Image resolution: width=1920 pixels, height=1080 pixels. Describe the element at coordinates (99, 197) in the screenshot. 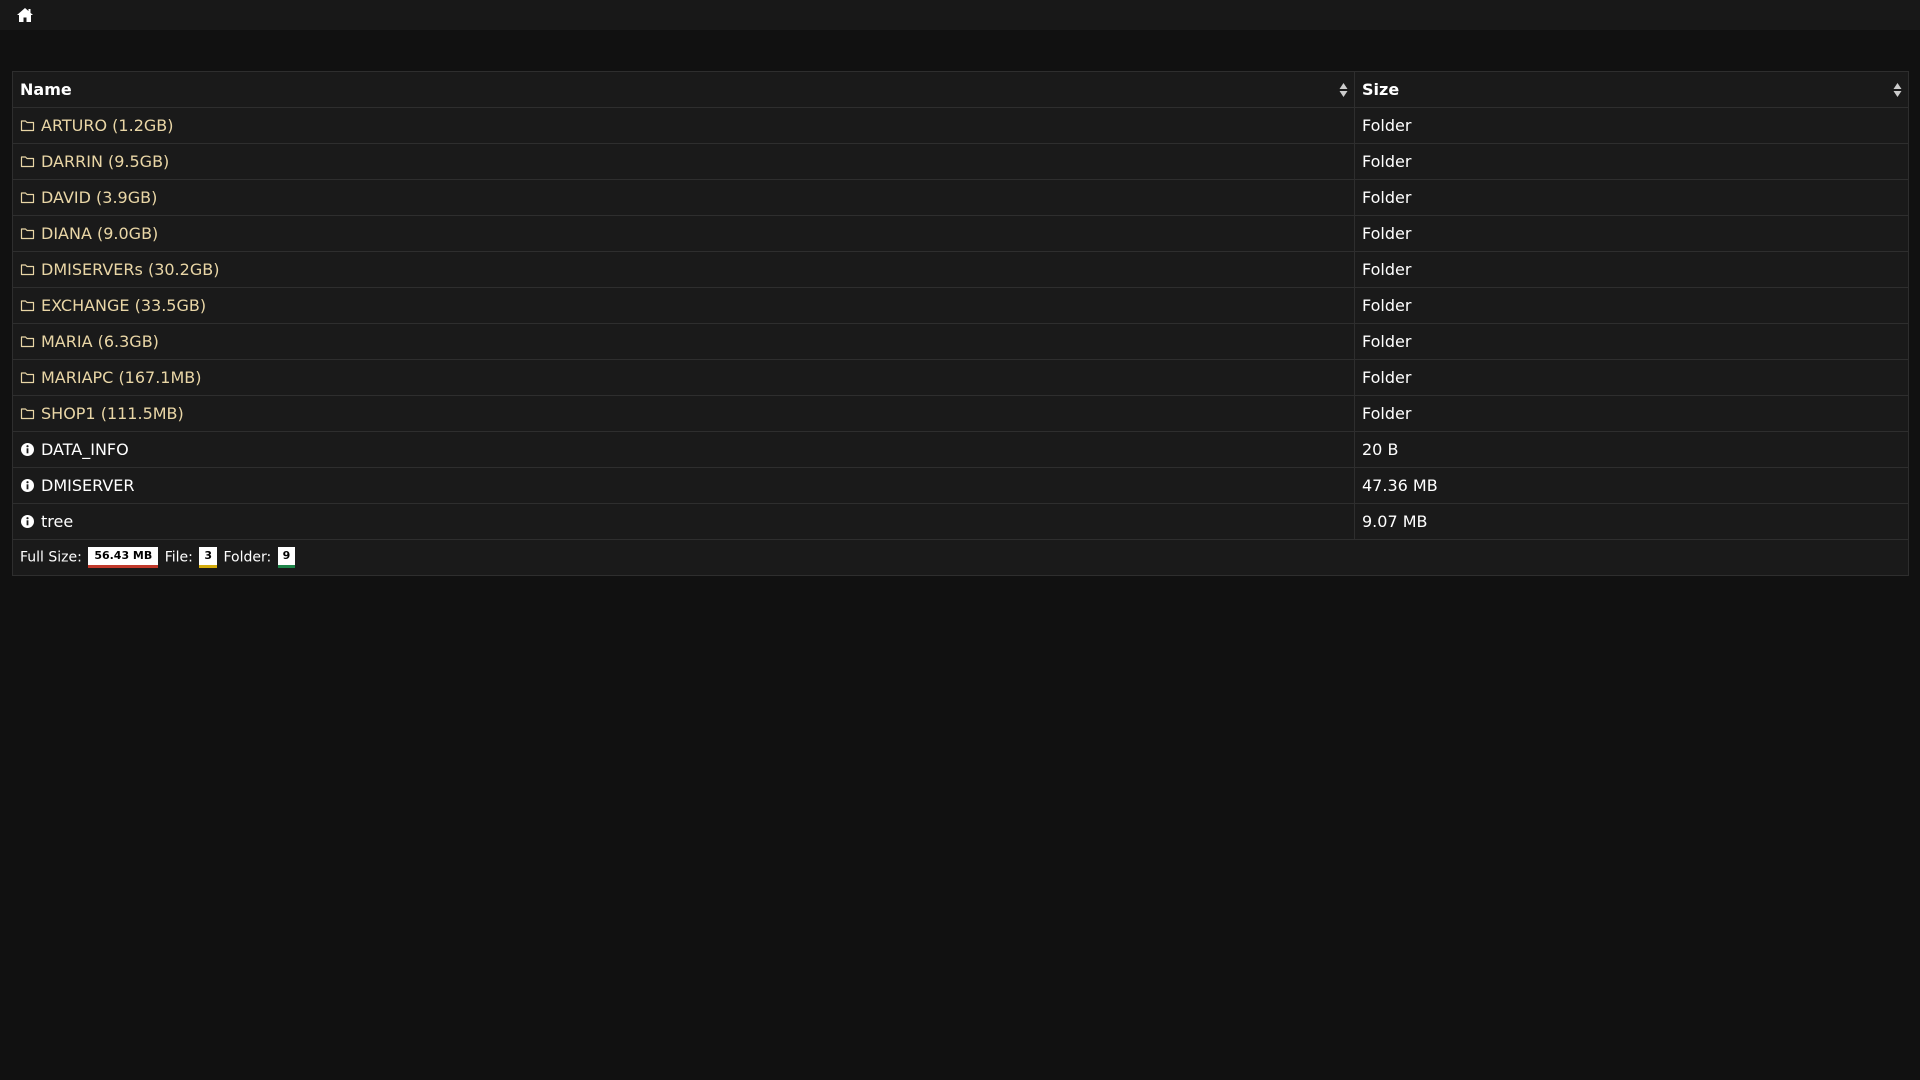

I see `folder-link: DAVID (3.9GB)` at that location.